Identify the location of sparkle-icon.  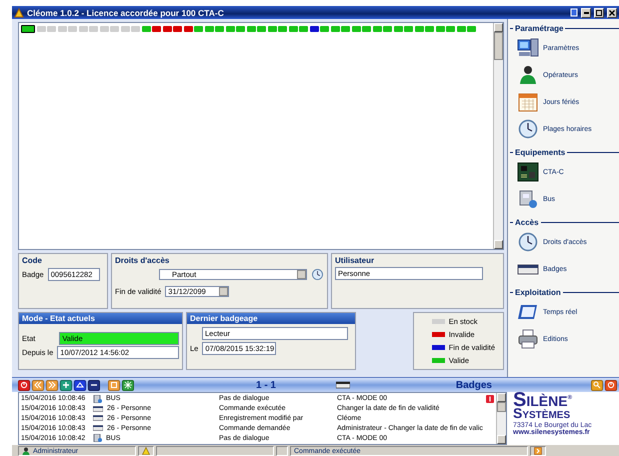
(128, 385).